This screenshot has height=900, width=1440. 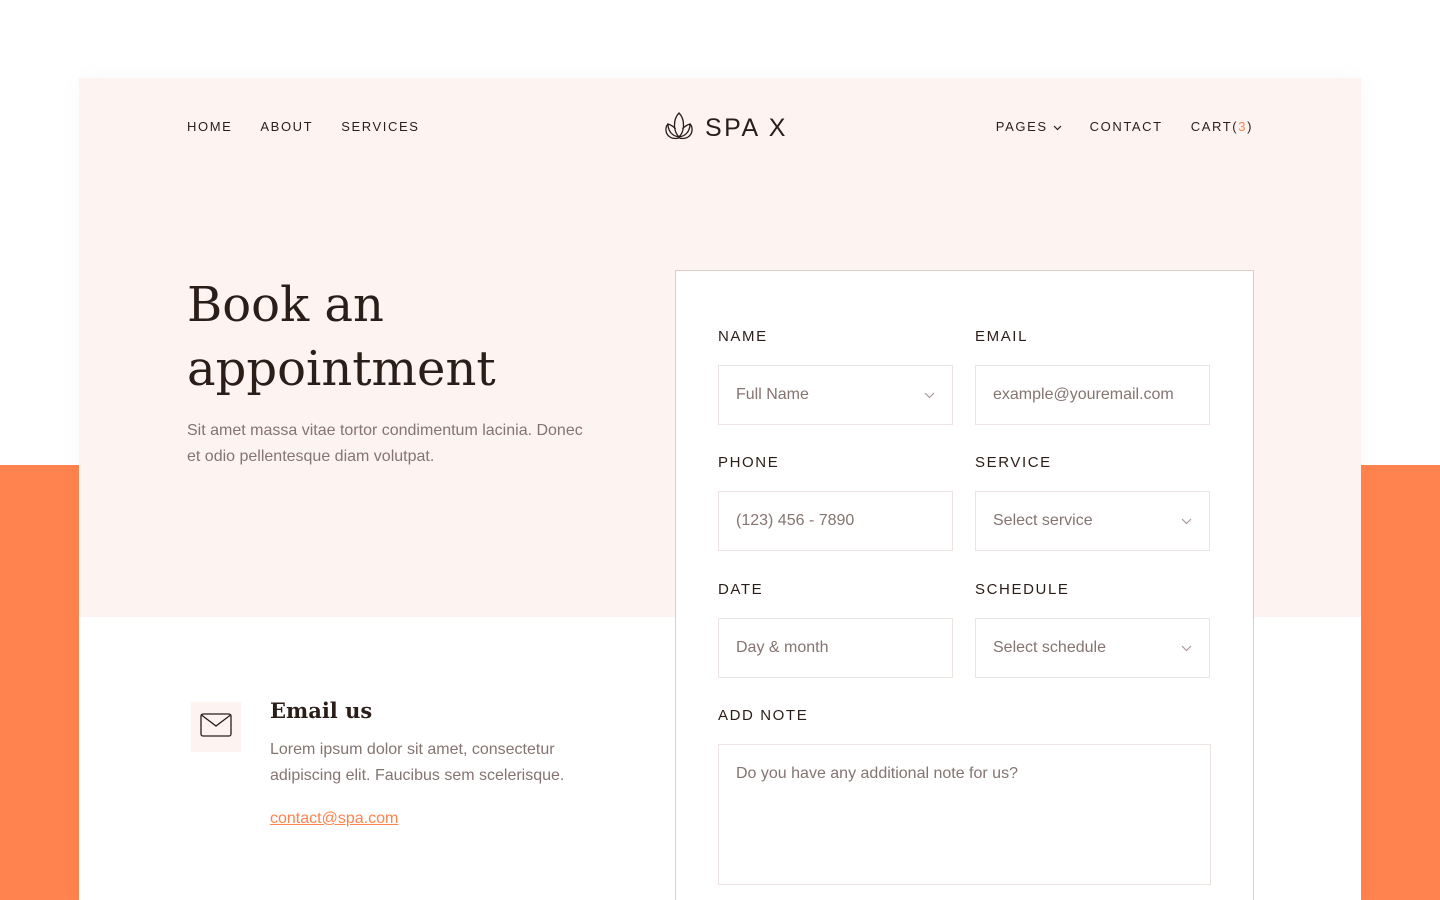 I want to click on envelope-icon, so click(x=216, y=727).